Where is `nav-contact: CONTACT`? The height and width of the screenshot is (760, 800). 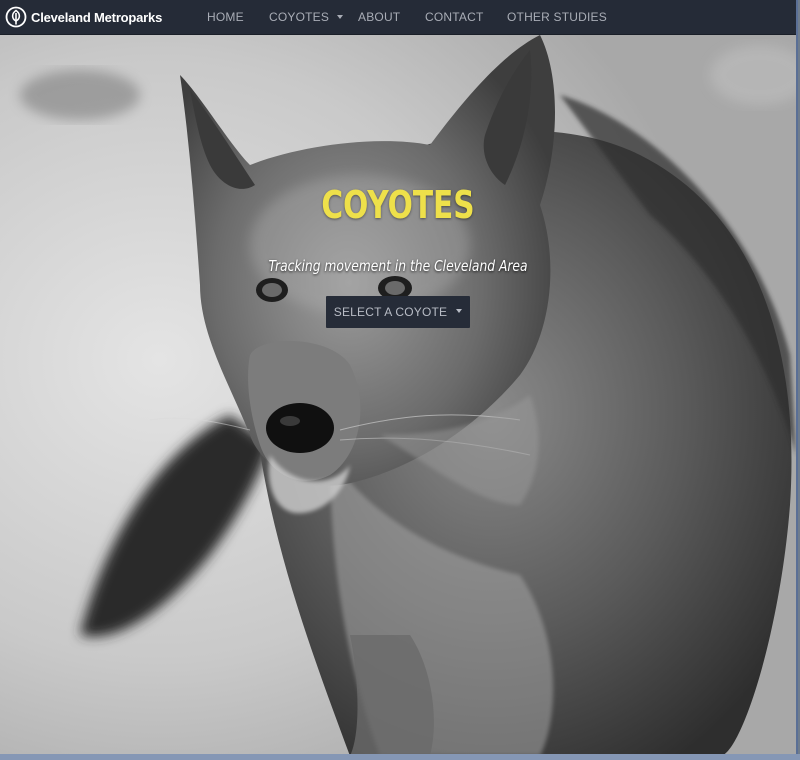 nav-contact: CONTACT is located at coordinates (454, 17).